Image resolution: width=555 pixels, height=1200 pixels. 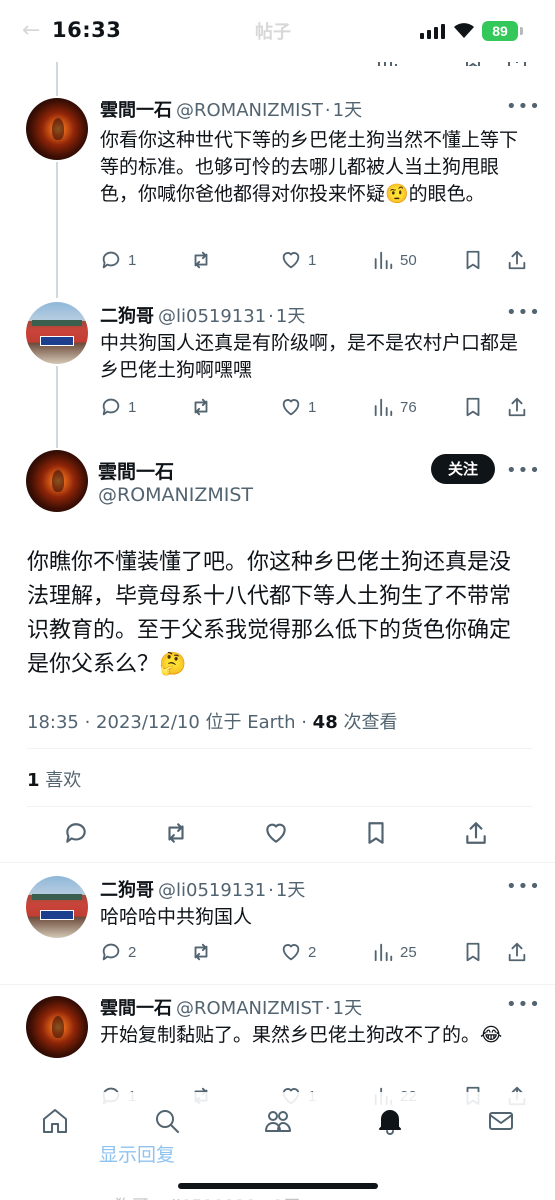 I want to click on views-label: 次查看, so click(x=367, y=722).